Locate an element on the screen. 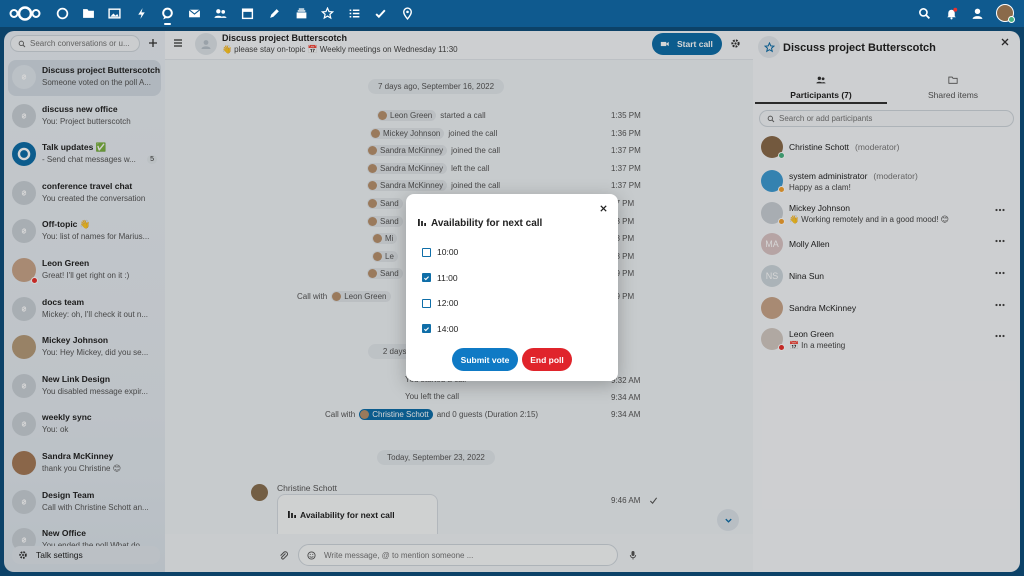 This screenshot has width=1024, height=576. nextcloud-logo-icon is located at coordinates (25, 13).